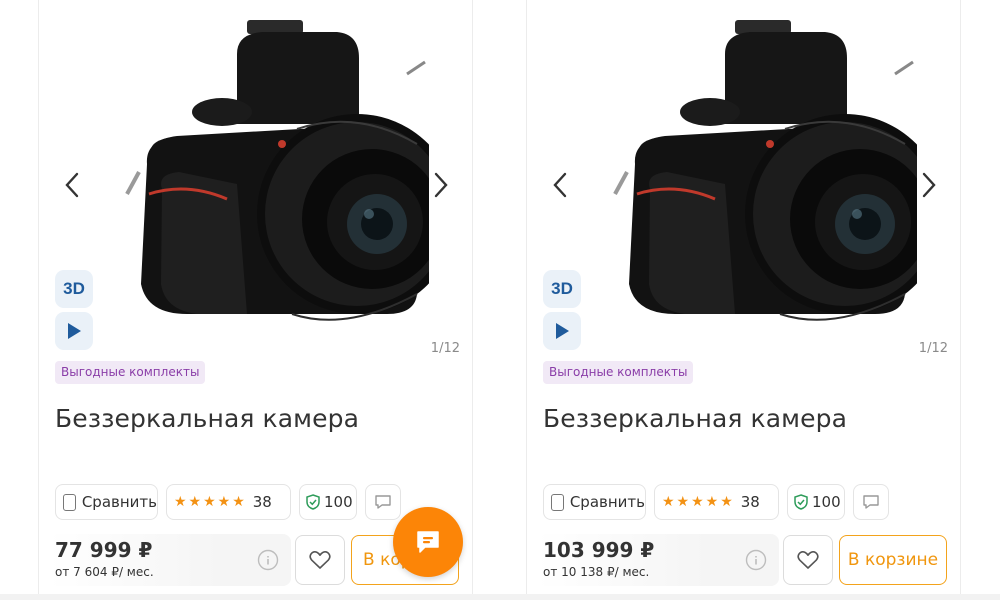 The image size is (1000, 600). I want to click on installment-price: от 10 138 ₽/ мес., so click(596, 572).